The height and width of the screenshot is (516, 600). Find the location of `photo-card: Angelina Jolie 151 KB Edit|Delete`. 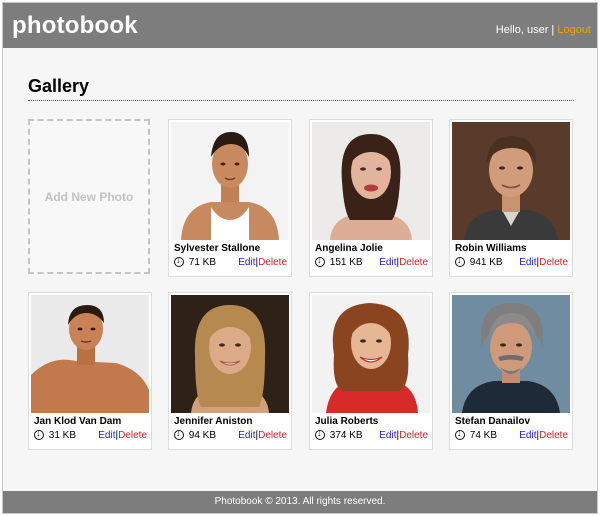

photo-card: Angelina Jolie 151 KB Edit|Delete is located at coordinates (371, 198).